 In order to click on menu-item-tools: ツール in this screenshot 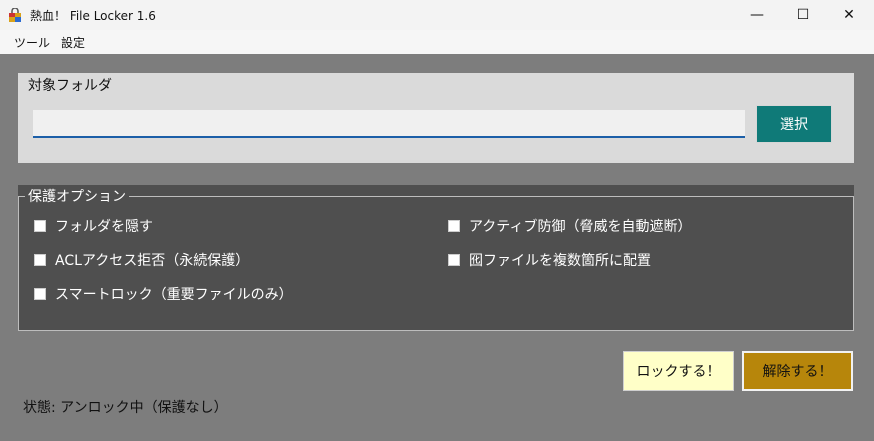, I will do `click(32, 42)`.